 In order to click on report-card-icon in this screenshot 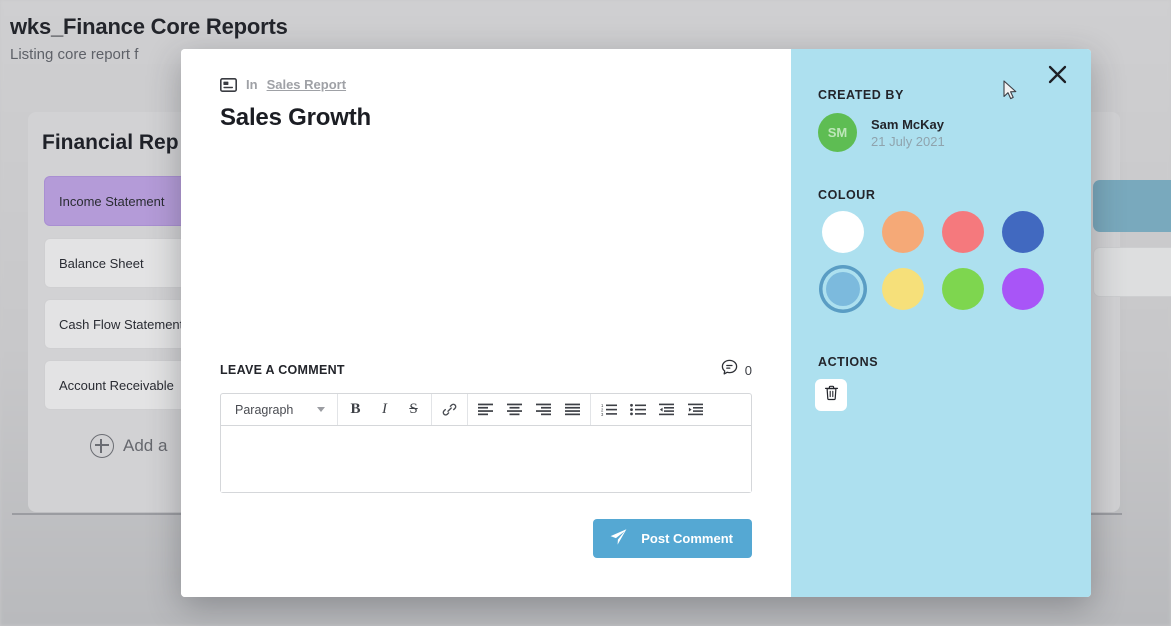, I will do `click(228, 84)`.